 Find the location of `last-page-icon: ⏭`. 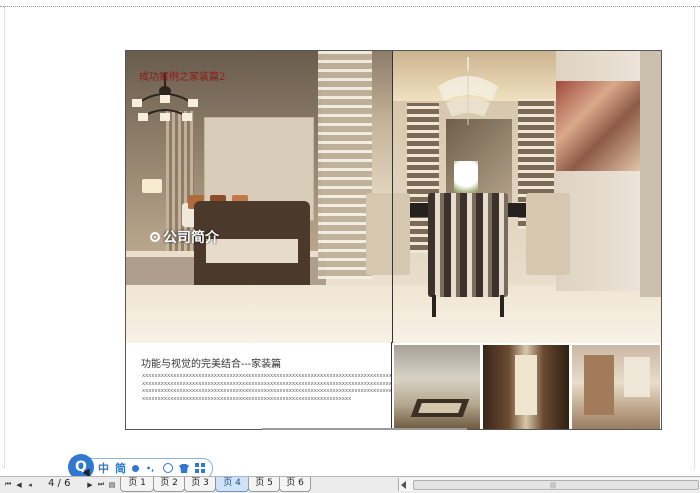

last-page-icon: ⏭ is located at coordinates (101, 484).